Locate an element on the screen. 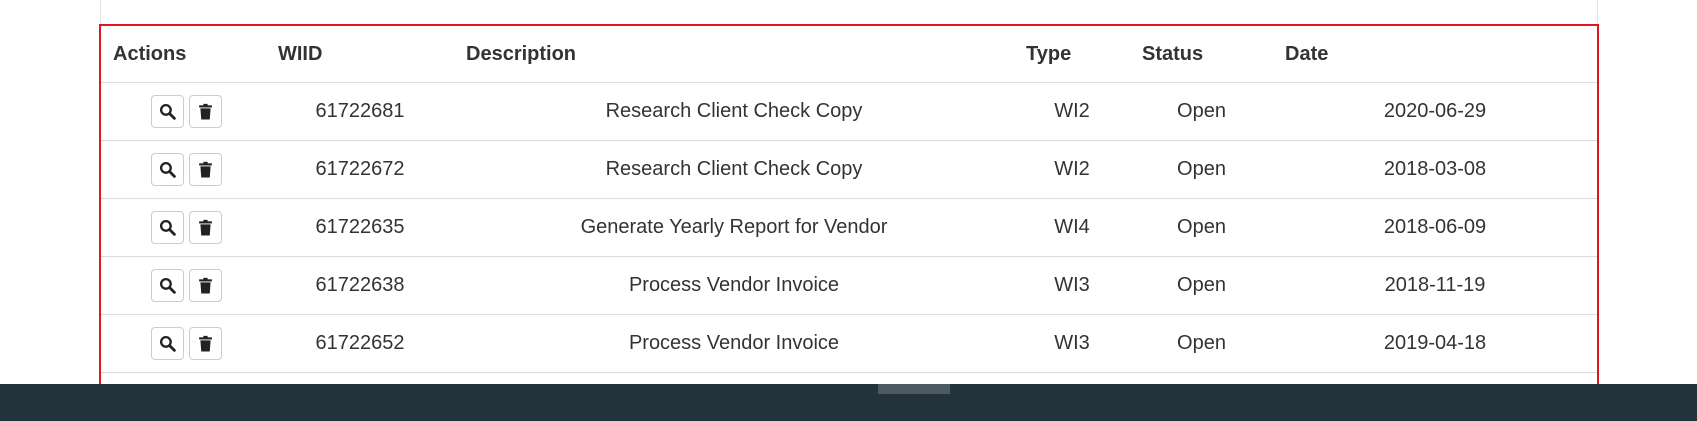 This screenshot has height=421, width=1697. cell-wiid: 61722681 is located at coordinates (360, 111).